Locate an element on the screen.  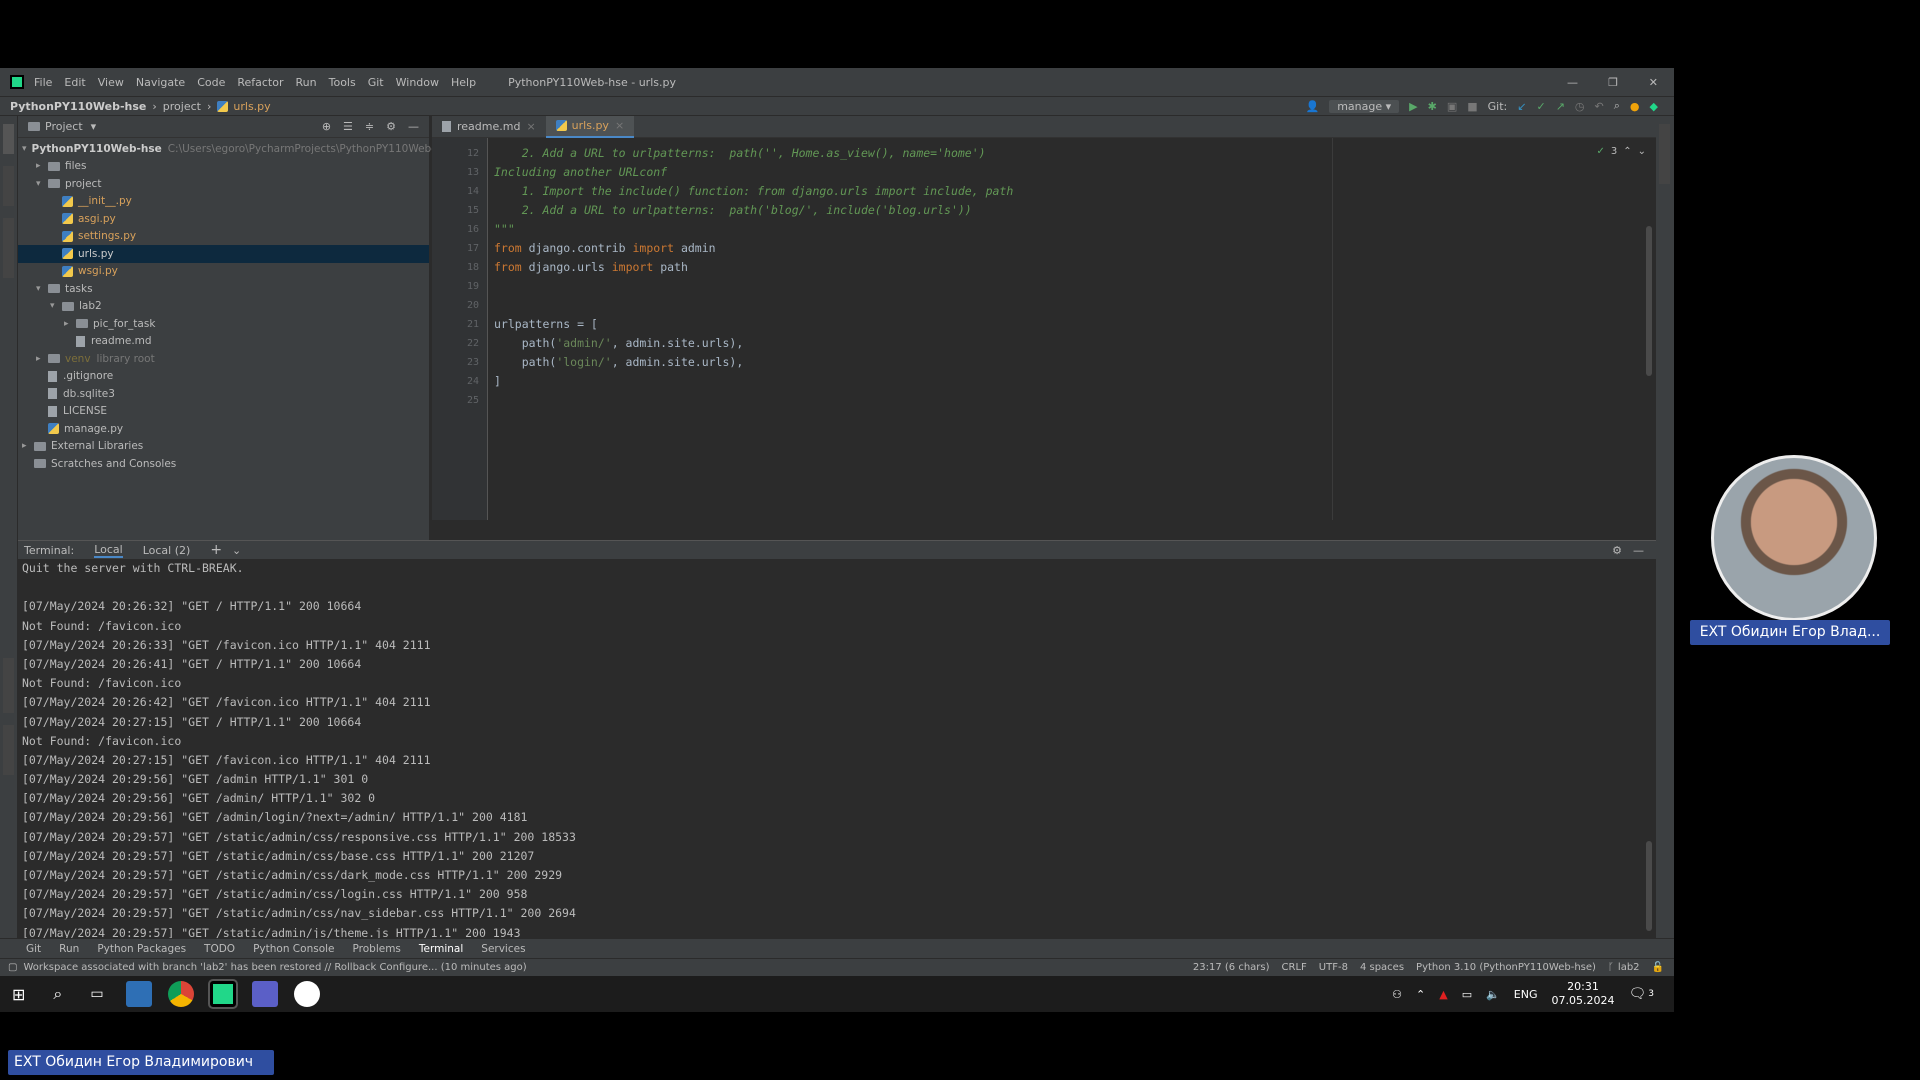
tree-item: settings.py is located at coordinates (223, 237).